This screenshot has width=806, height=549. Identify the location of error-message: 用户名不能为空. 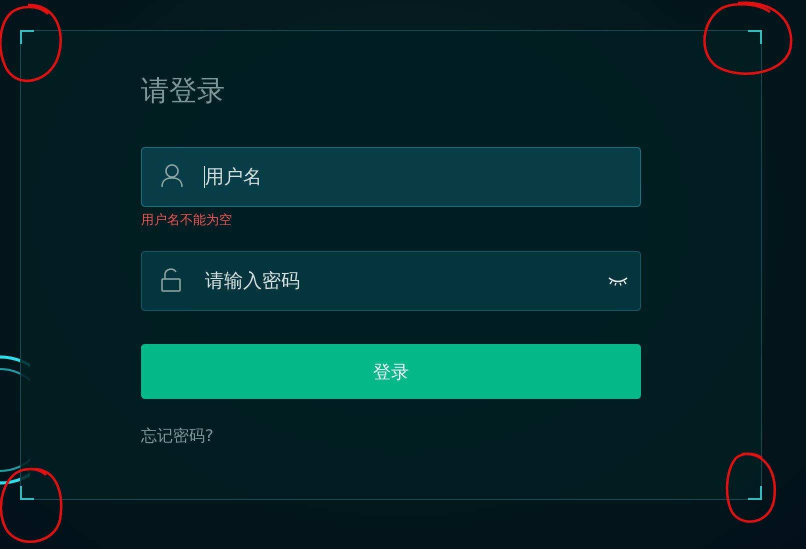
(186, 220).